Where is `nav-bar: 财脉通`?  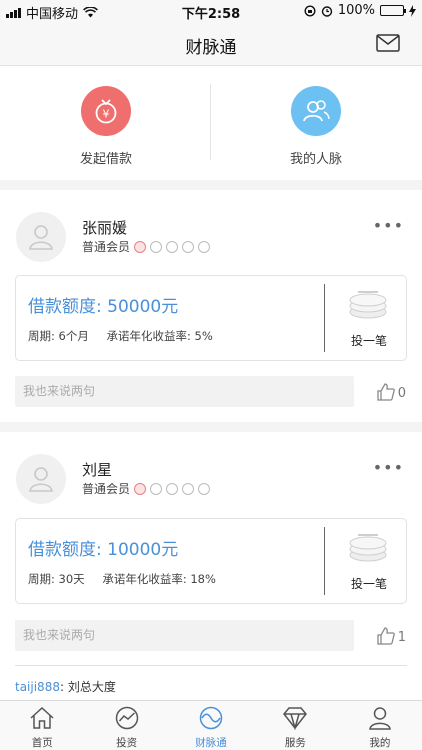
nav-bar: 财脉通 is located at coordinates (211, 44).